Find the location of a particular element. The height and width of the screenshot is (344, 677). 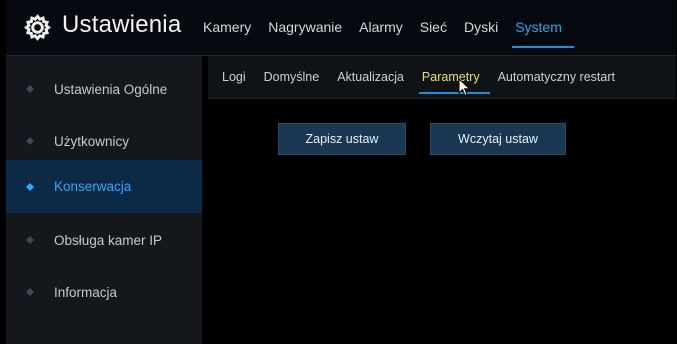

page-title: Ustawienia is located at coordinates (122, 24).